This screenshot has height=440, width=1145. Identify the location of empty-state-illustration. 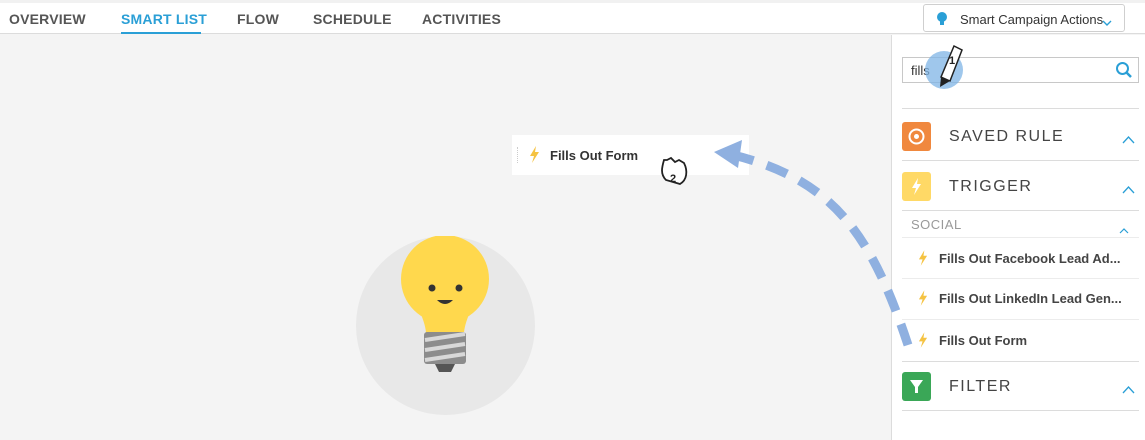
(445, 325).